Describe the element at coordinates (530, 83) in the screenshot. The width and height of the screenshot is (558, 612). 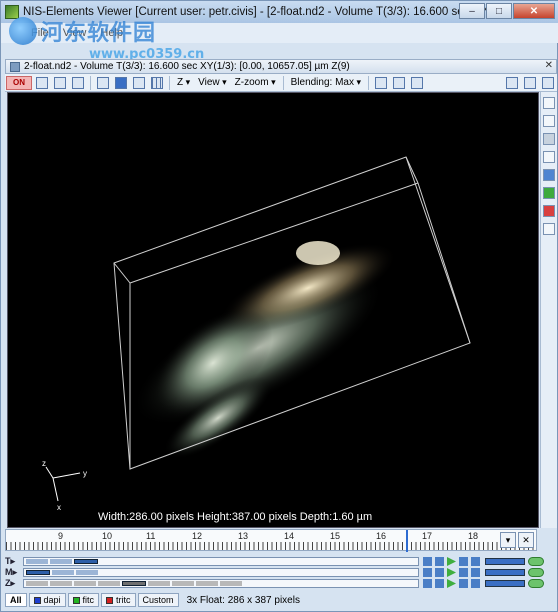
I see `zoom-in-icon` at that location.